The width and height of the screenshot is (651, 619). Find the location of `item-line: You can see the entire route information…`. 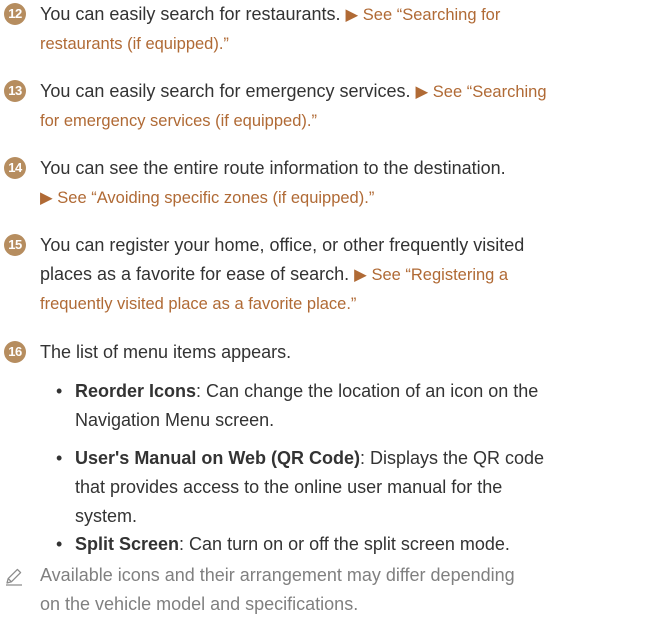

item-line: You can see the entire route information… is located at coordinates (273, 168).